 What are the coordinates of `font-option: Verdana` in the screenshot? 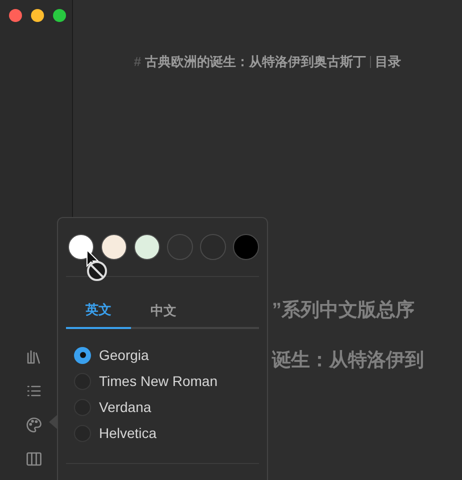 It's located at (125, 407).